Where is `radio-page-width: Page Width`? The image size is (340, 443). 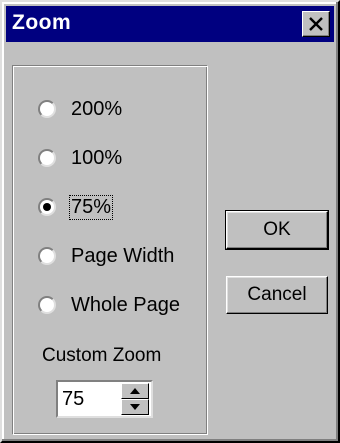
radio-page-width: Page Width is located at coordinates (106, 256).